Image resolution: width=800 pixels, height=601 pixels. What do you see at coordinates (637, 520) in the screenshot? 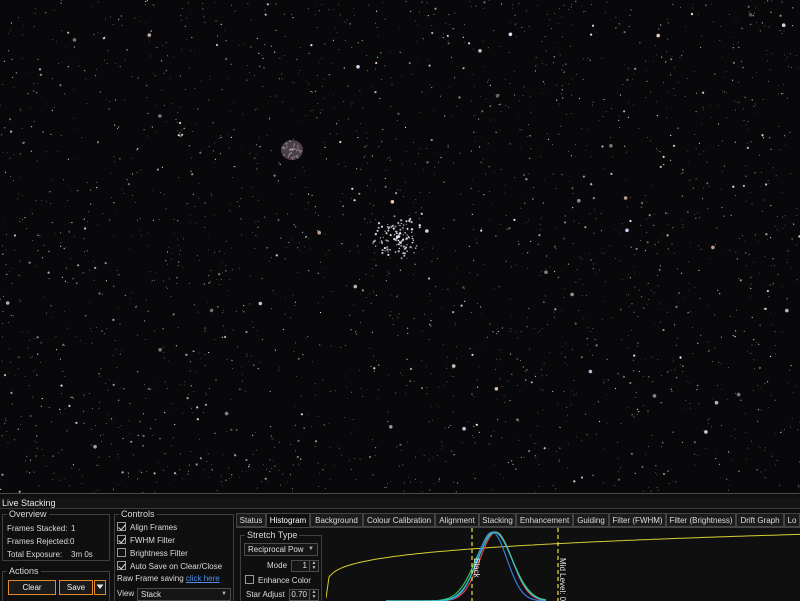
I see `tab-filter-fwhm: Filter (FWHM)` at bounding box center [637, 520].